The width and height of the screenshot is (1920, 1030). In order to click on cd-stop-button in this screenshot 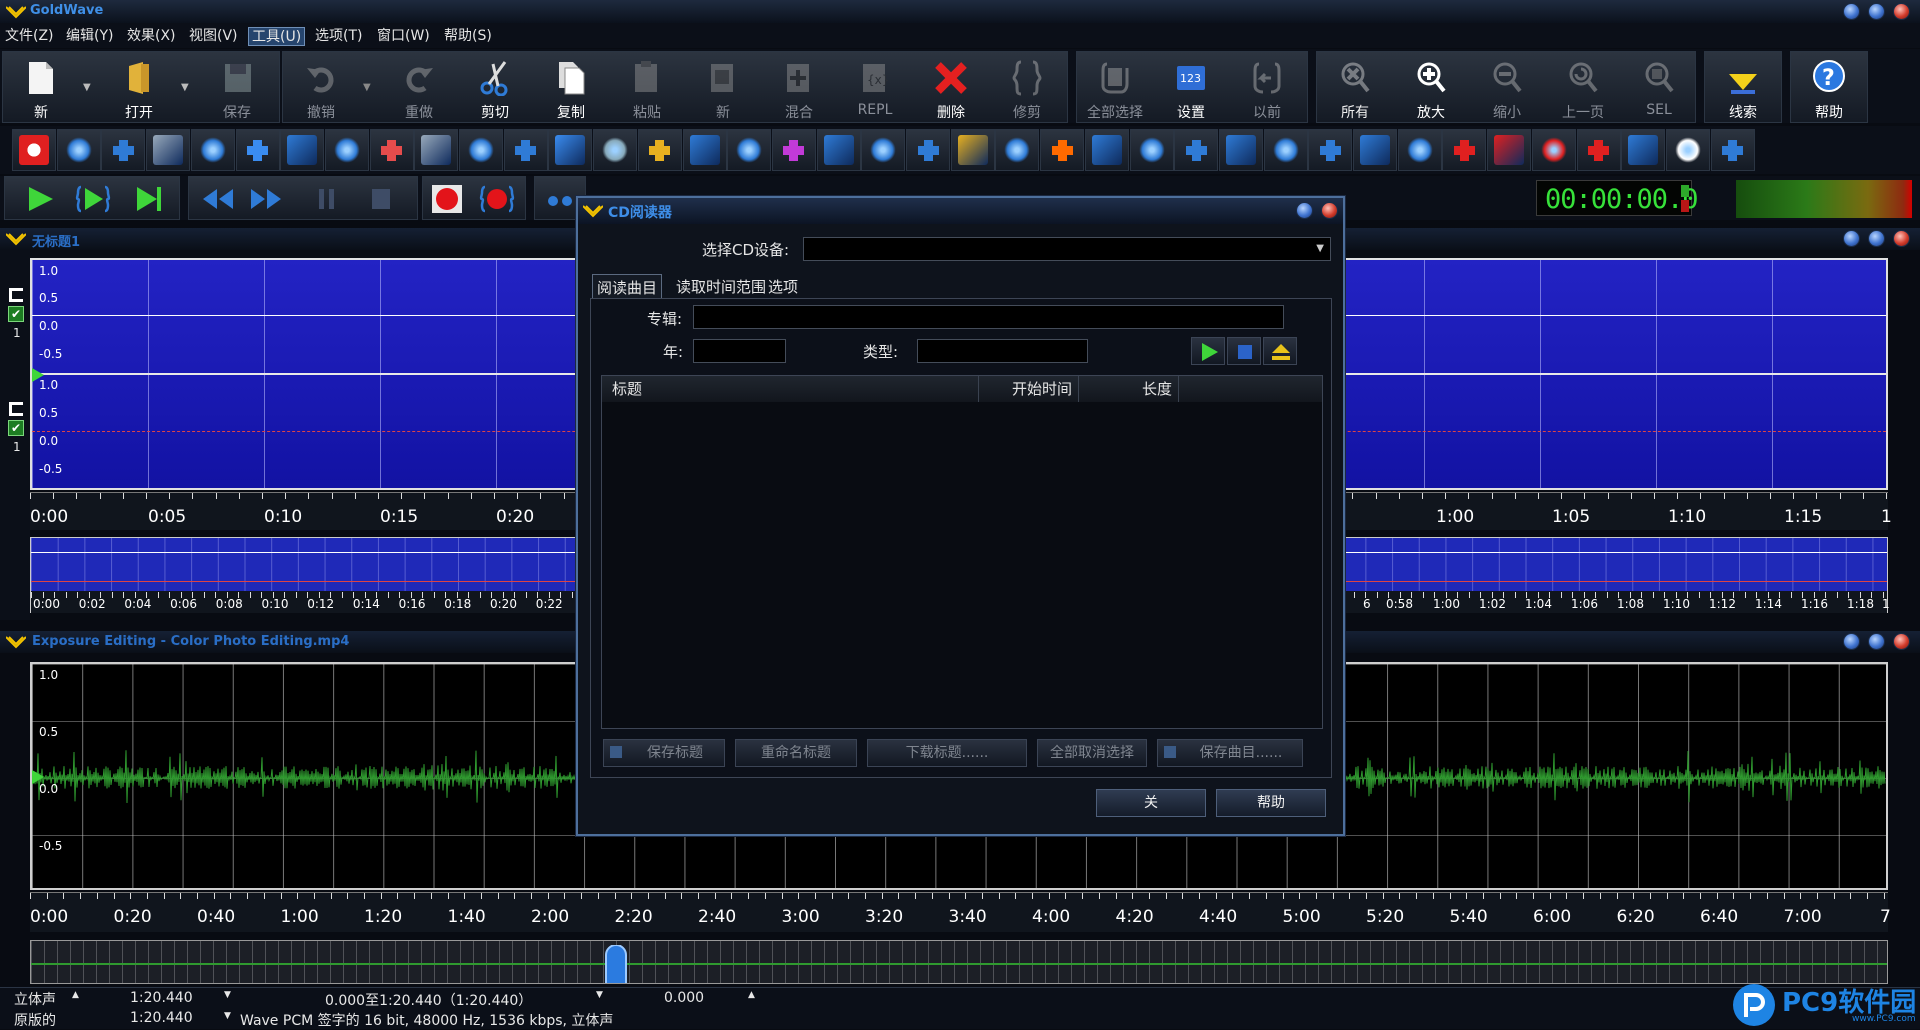, I will do `click(1244, 351)`.